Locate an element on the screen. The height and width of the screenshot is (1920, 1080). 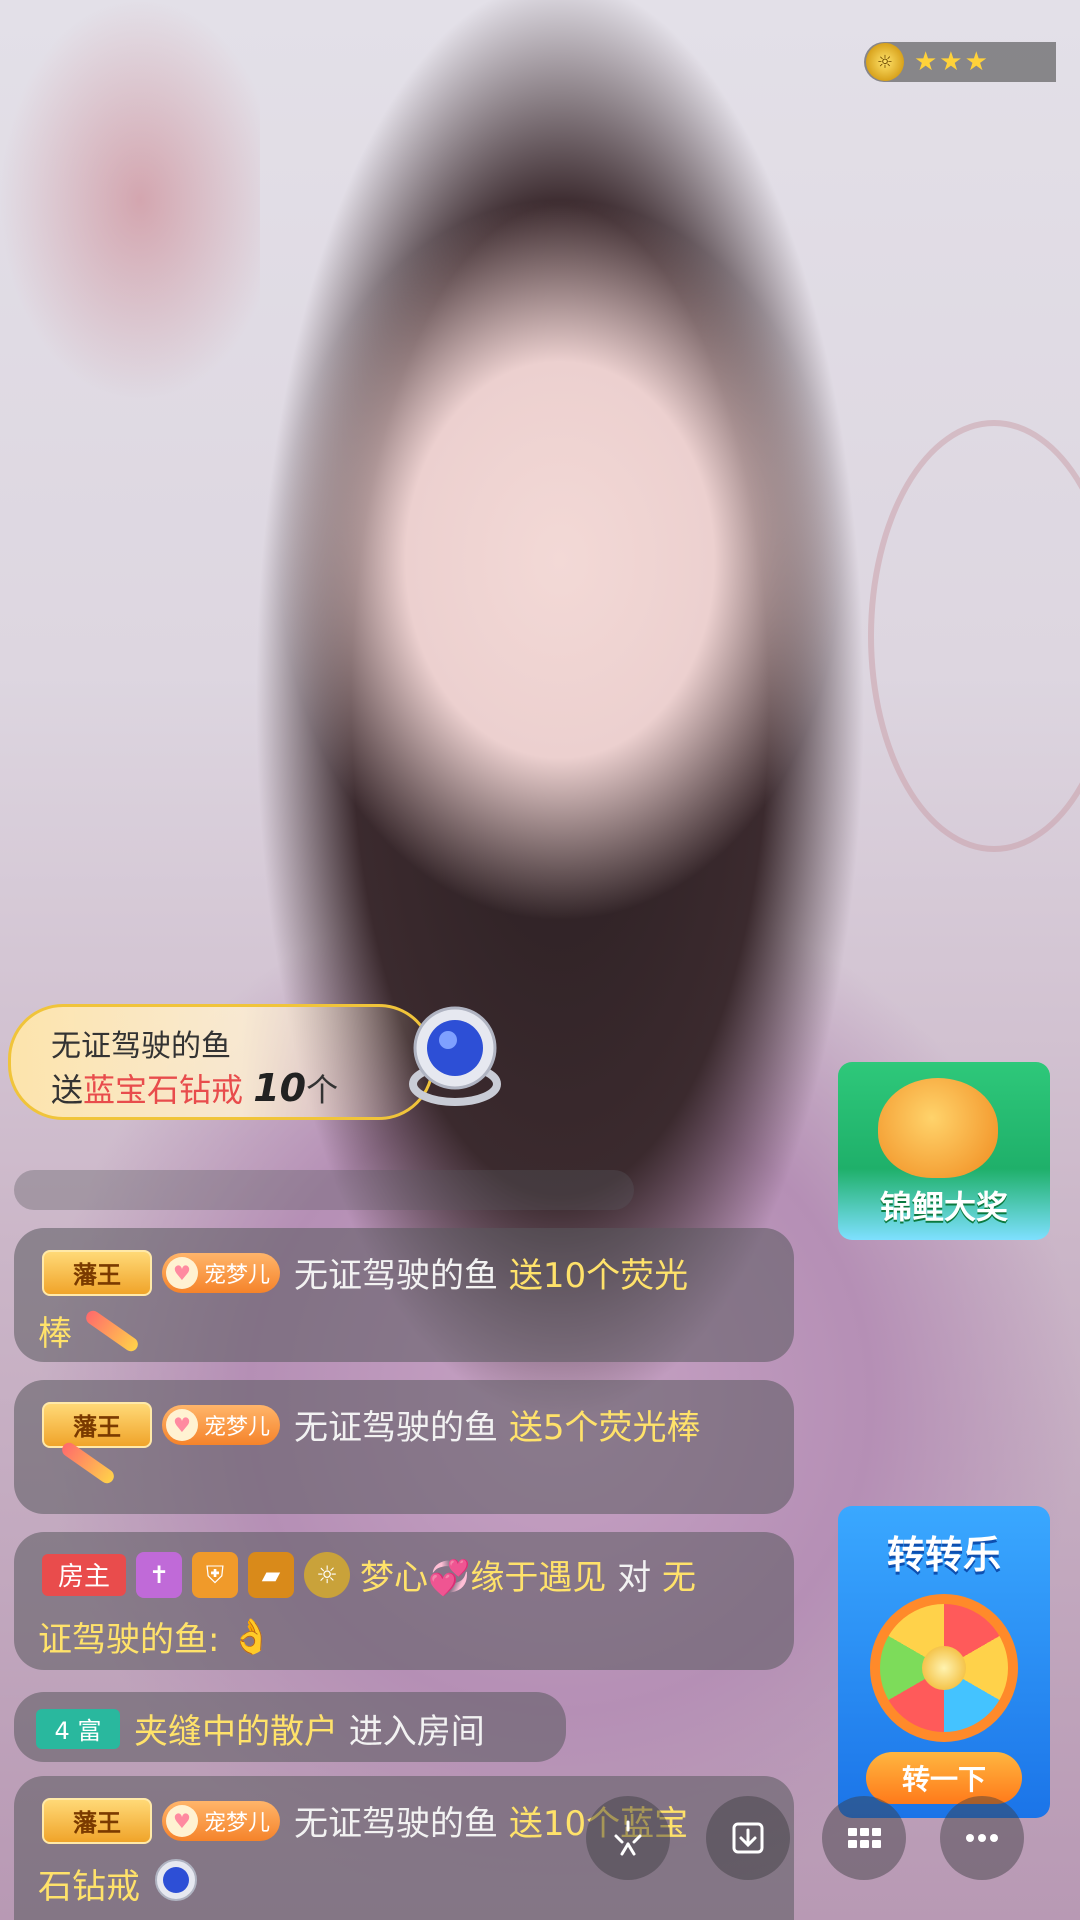
gift-banner-text: 送蓝宝石钻戒 10个 is located at coordinates (195, 1088).